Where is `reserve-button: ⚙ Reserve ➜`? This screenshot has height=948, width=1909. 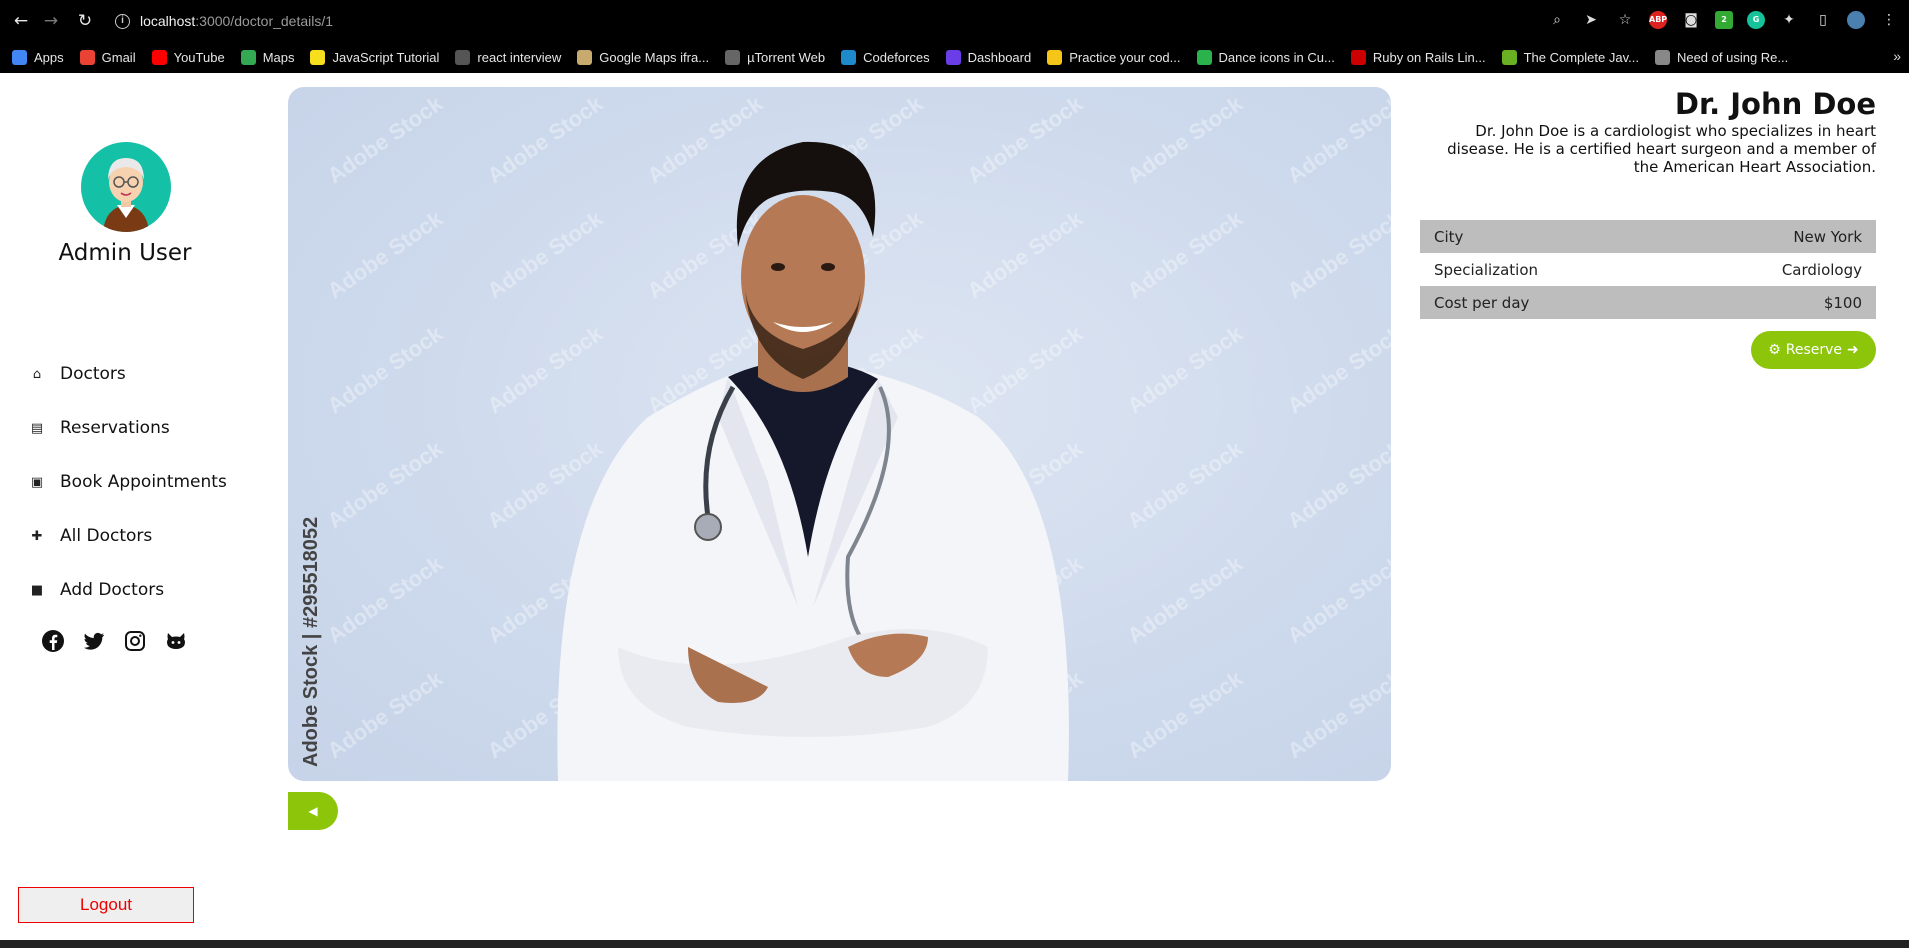 reserve-button: ⚙ Reserve ➜ is located at coordinates (1813, 350).